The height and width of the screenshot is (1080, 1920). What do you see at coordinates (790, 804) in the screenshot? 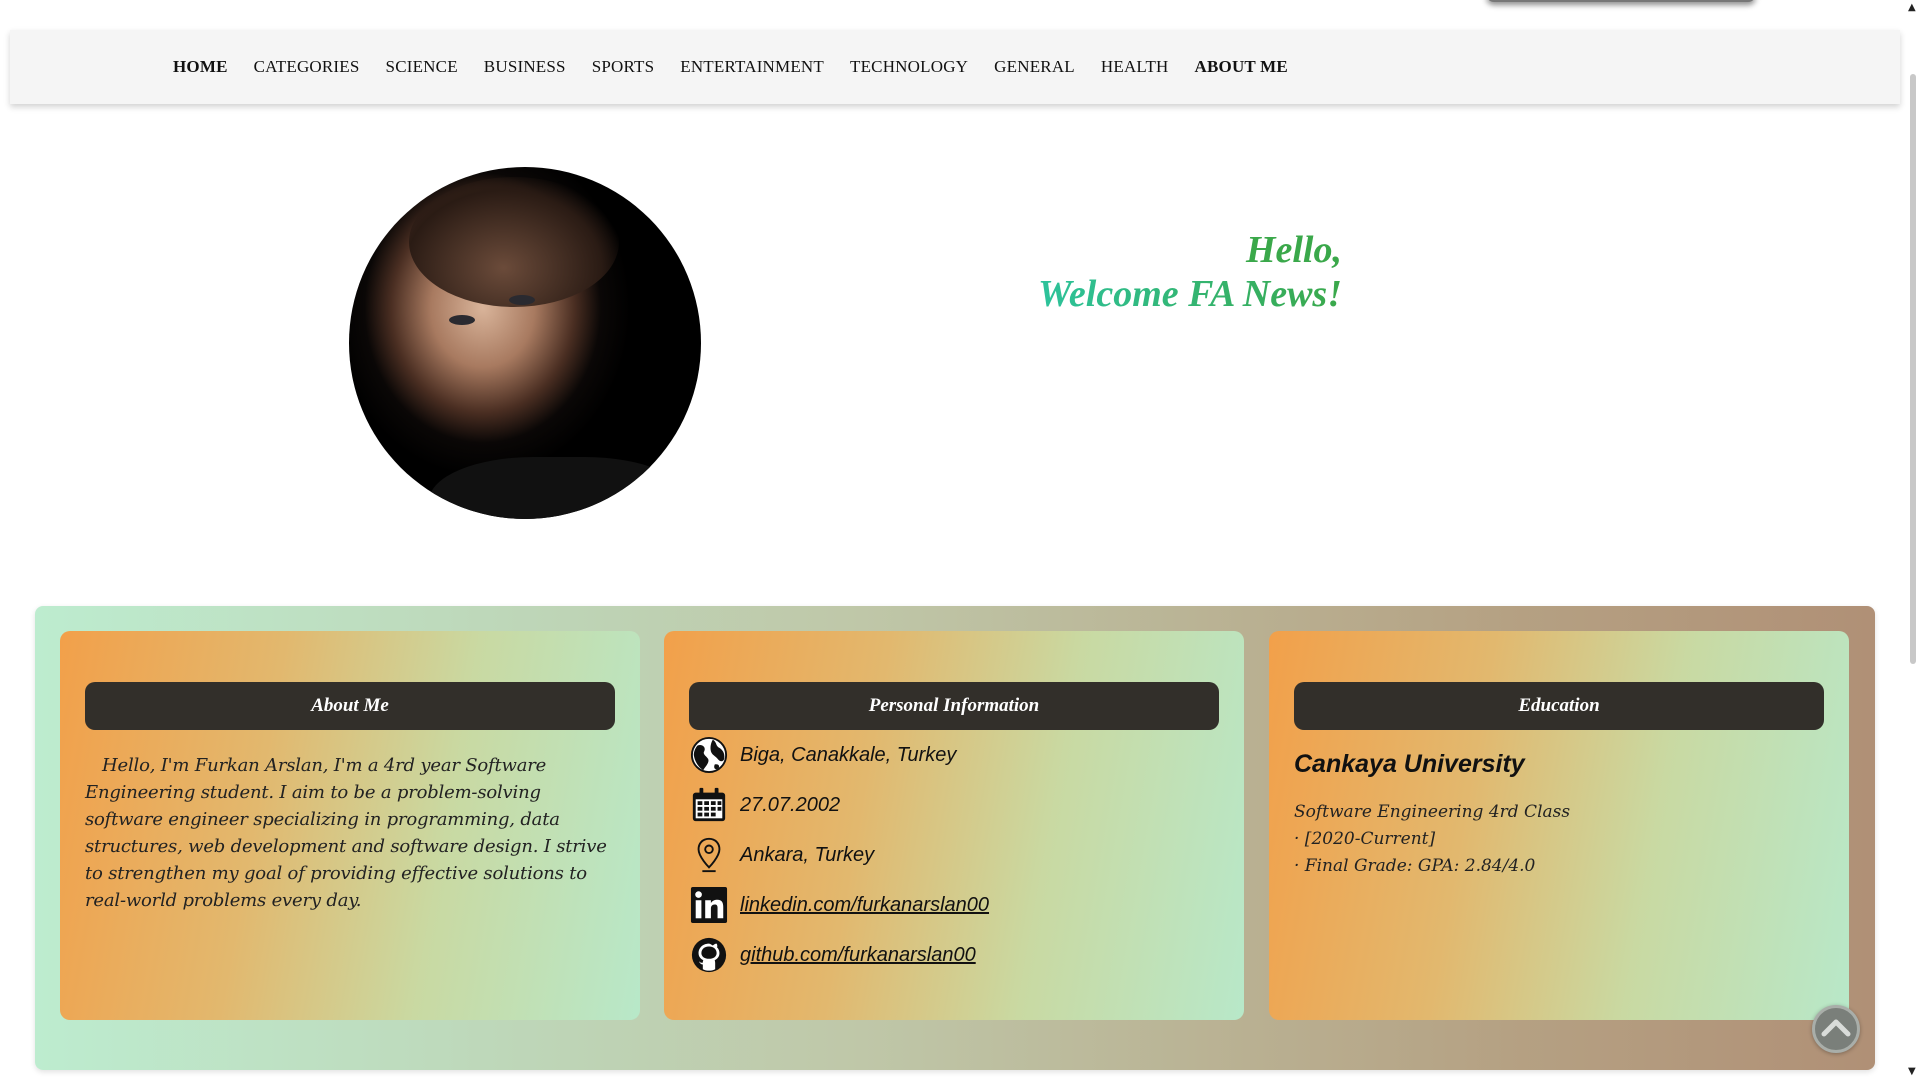
I see `birthdate-text: 27.07.2002` at bounding box center [790, 804].